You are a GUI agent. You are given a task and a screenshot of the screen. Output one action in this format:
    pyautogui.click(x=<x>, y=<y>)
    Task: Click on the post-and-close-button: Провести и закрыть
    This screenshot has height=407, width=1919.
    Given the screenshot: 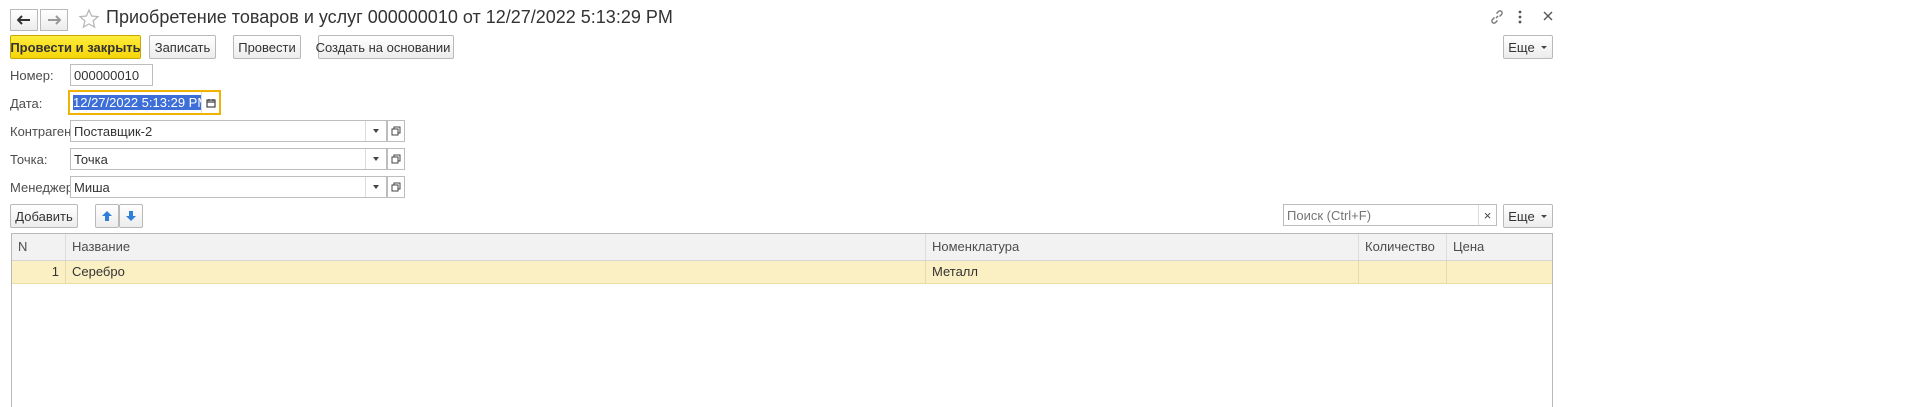 What is the action you would take?
    pyautogui.click(x=75, y=47)
    